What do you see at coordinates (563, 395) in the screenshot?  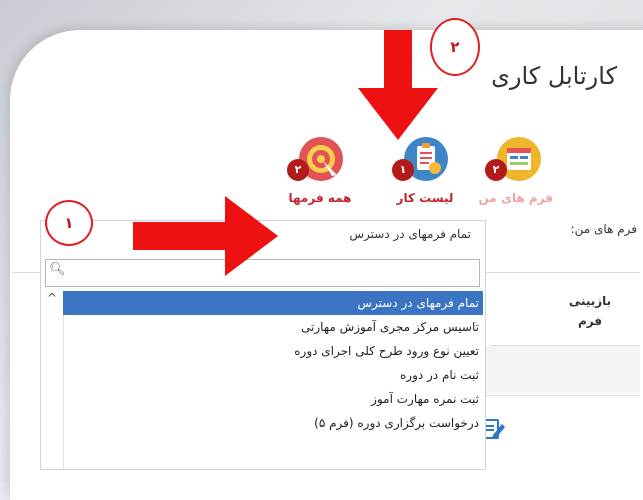 I see `table-row-divider` at bounding box center [563, 395].